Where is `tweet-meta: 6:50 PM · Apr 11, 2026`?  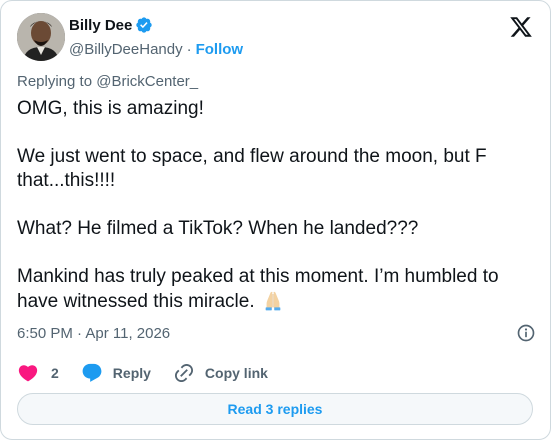
tweet-meta: 6:50 PM · Apr 11, 2026 is located at coordinates (276, 333).